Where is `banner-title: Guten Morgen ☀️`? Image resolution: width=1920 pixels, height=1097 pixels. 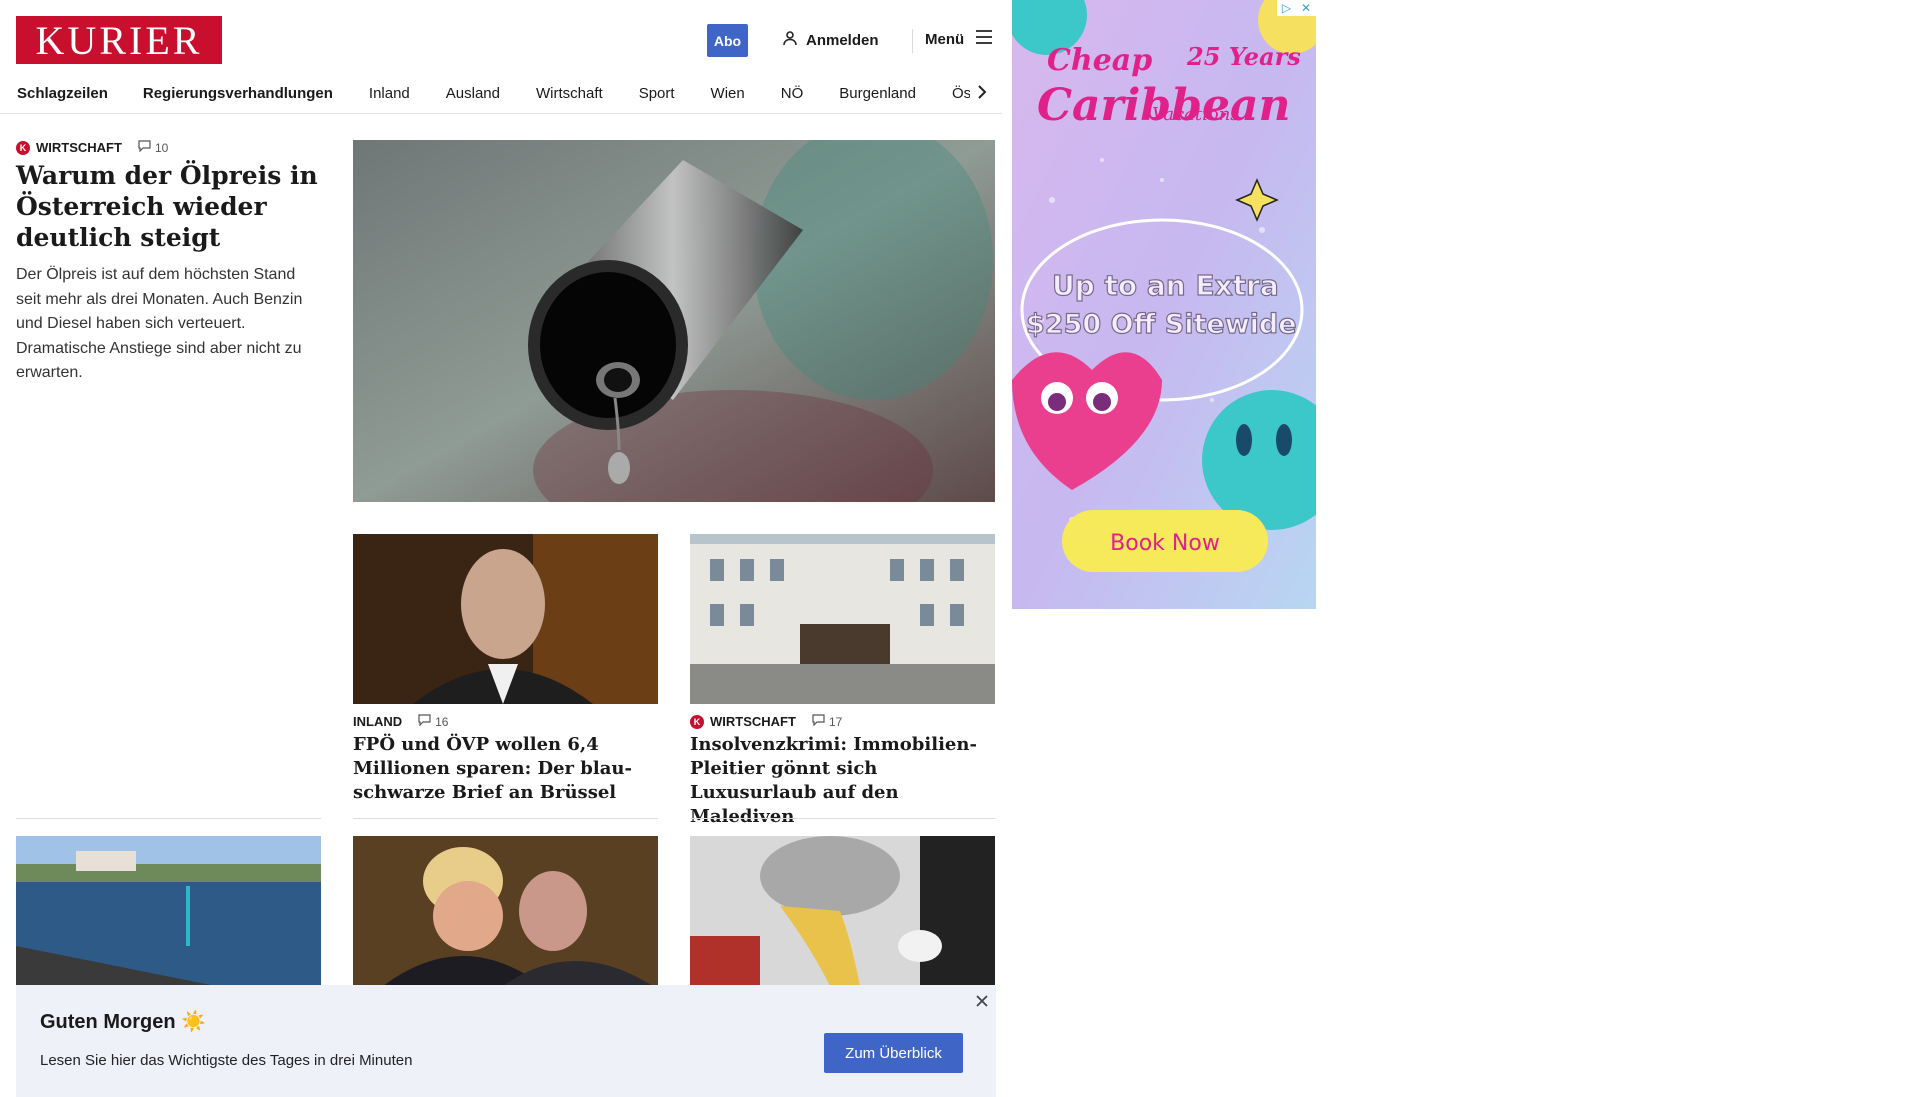
banner-title: Guten Morgen ☀️ is located at coordinates (123, 1022).